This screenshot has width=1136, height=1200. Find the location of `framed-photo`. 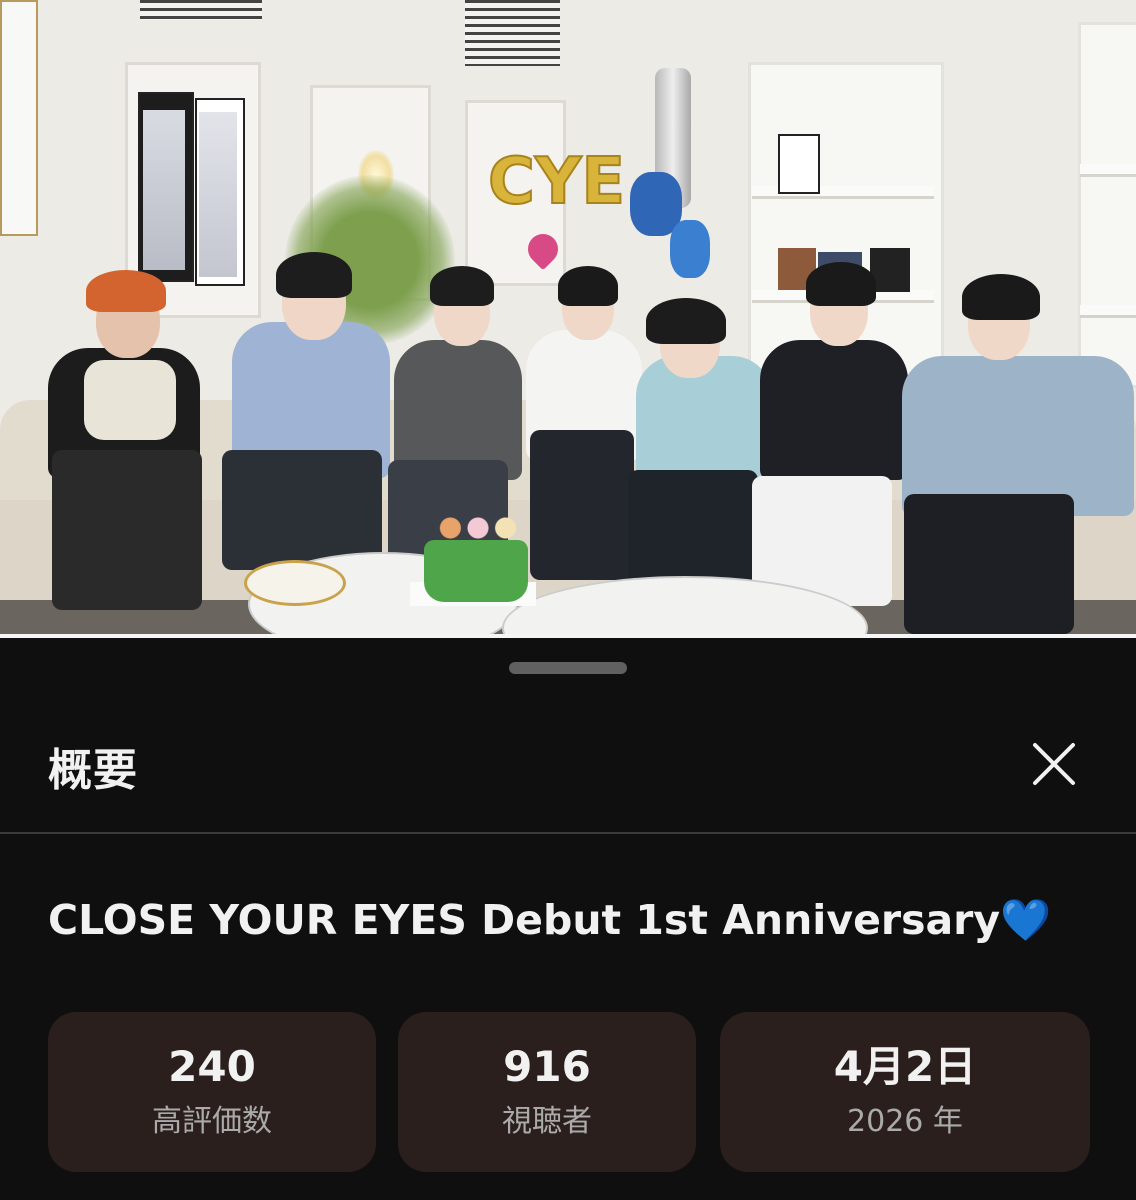

framed-photo is located at coordinates (799, 164).